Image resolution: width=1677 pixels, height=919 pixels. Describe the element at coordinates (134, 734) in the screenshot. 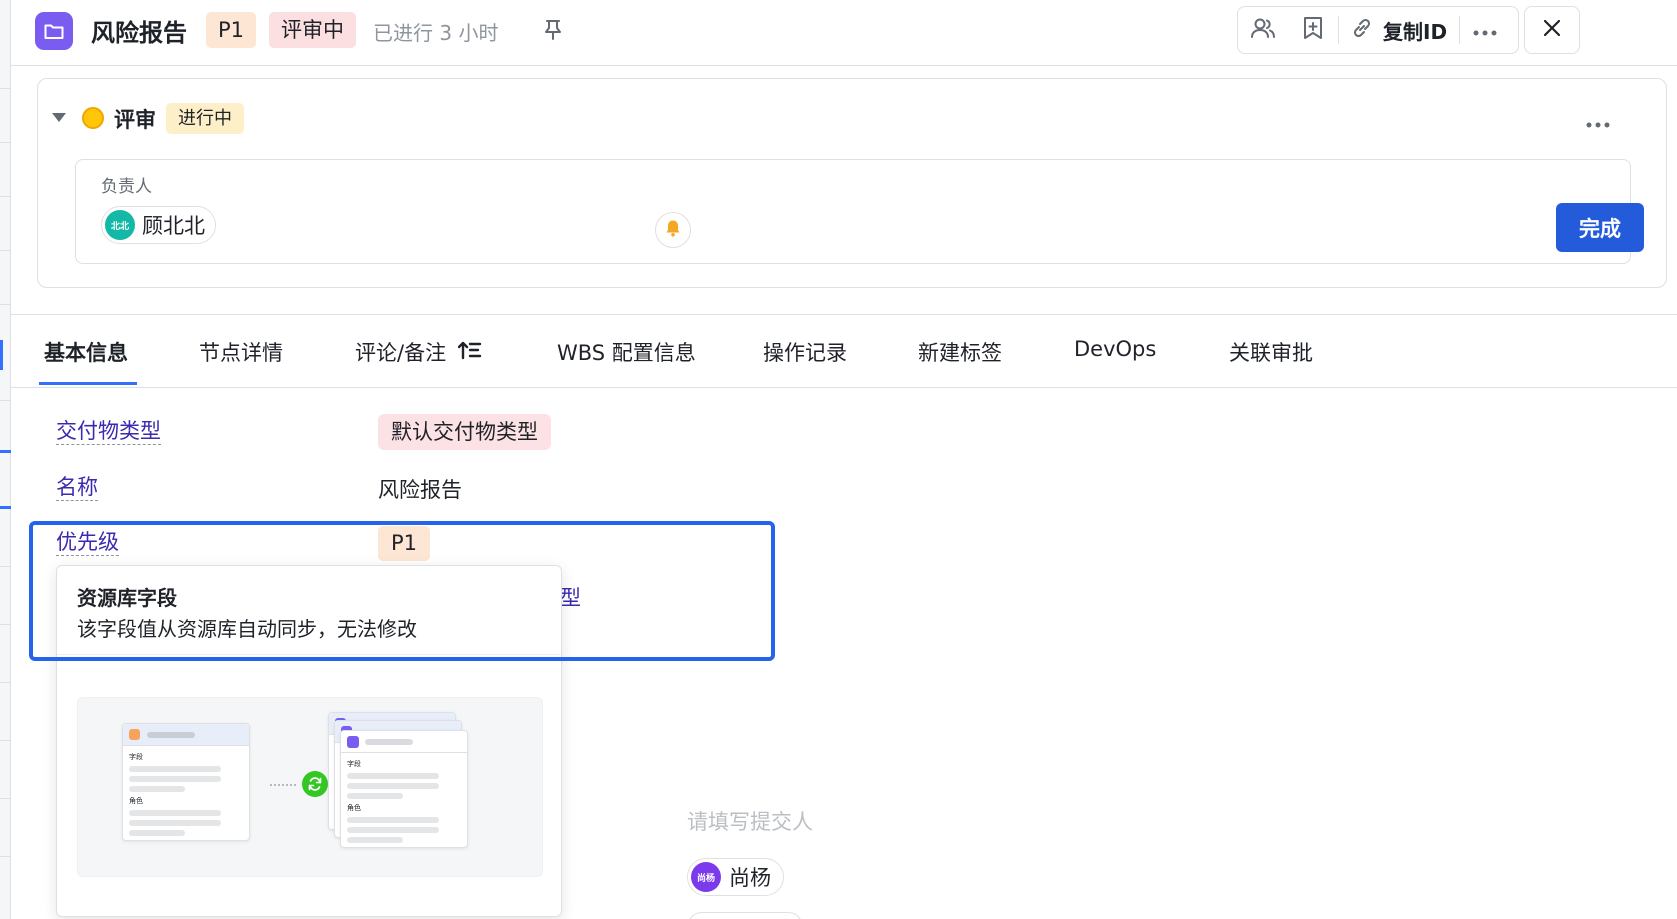

I see `resource-logo-icon` at that location.